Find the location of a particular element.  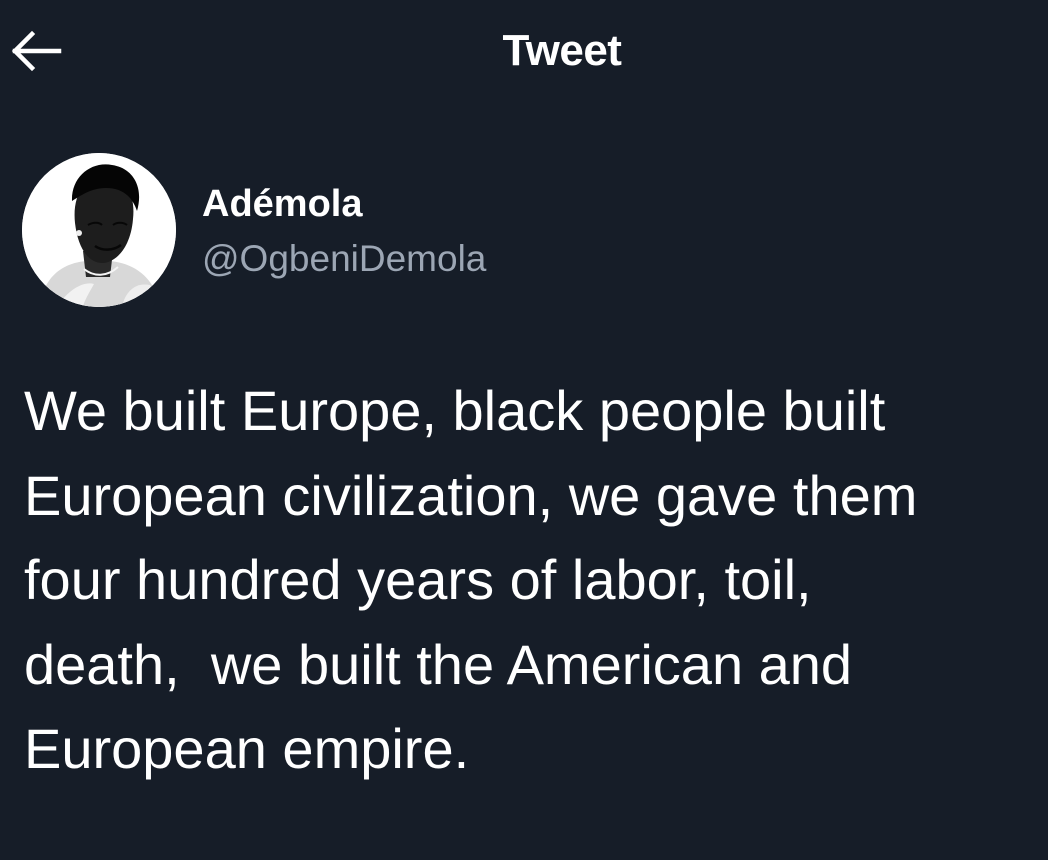

author-handle: @OgbeniDemola is located at coordinates (344, 259).